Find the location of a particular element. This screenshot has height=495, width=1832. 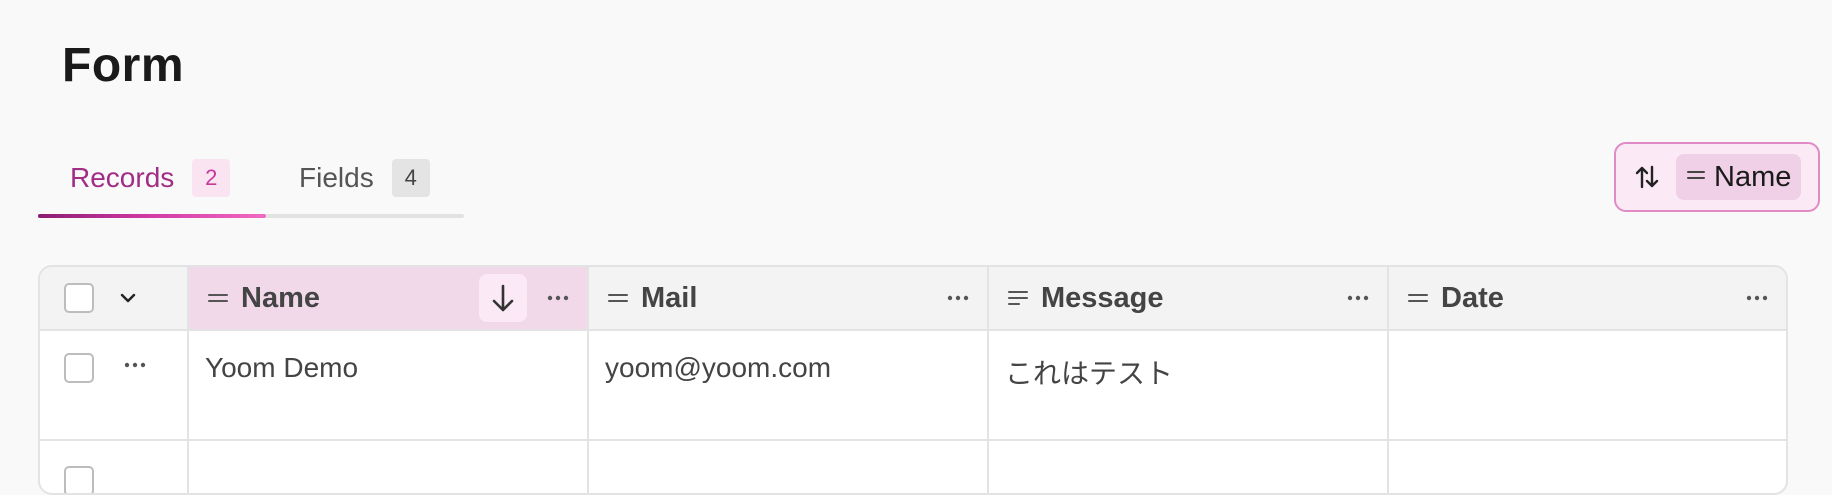

tab-records: Records 2 is located at coordinates (150, 178).